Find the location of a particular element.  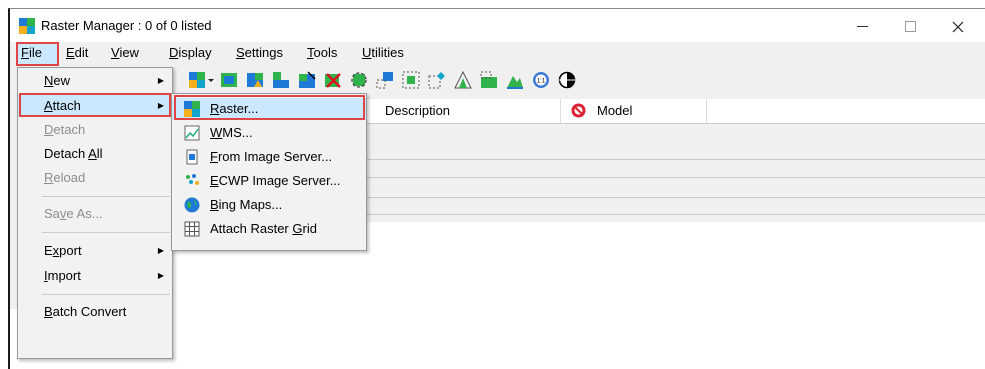

open-raster-icon is located at coordinates (229, 80).